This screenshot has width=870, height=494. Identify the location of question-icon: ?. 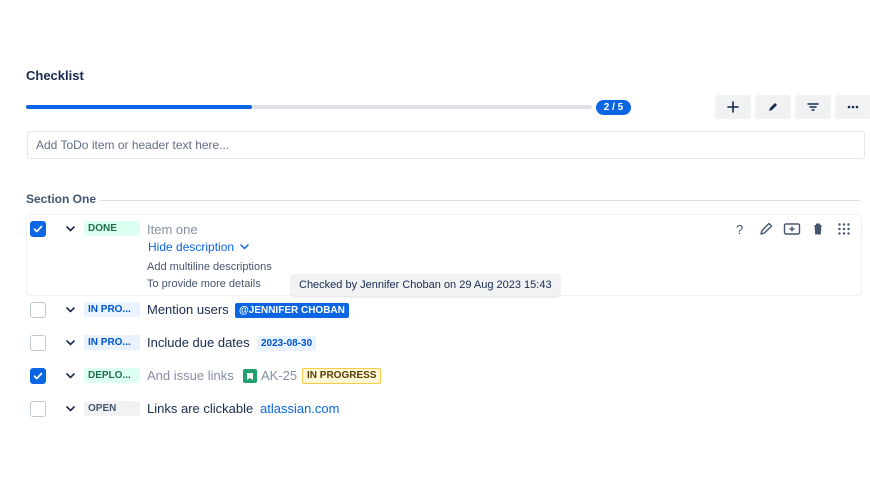
(740, 229).